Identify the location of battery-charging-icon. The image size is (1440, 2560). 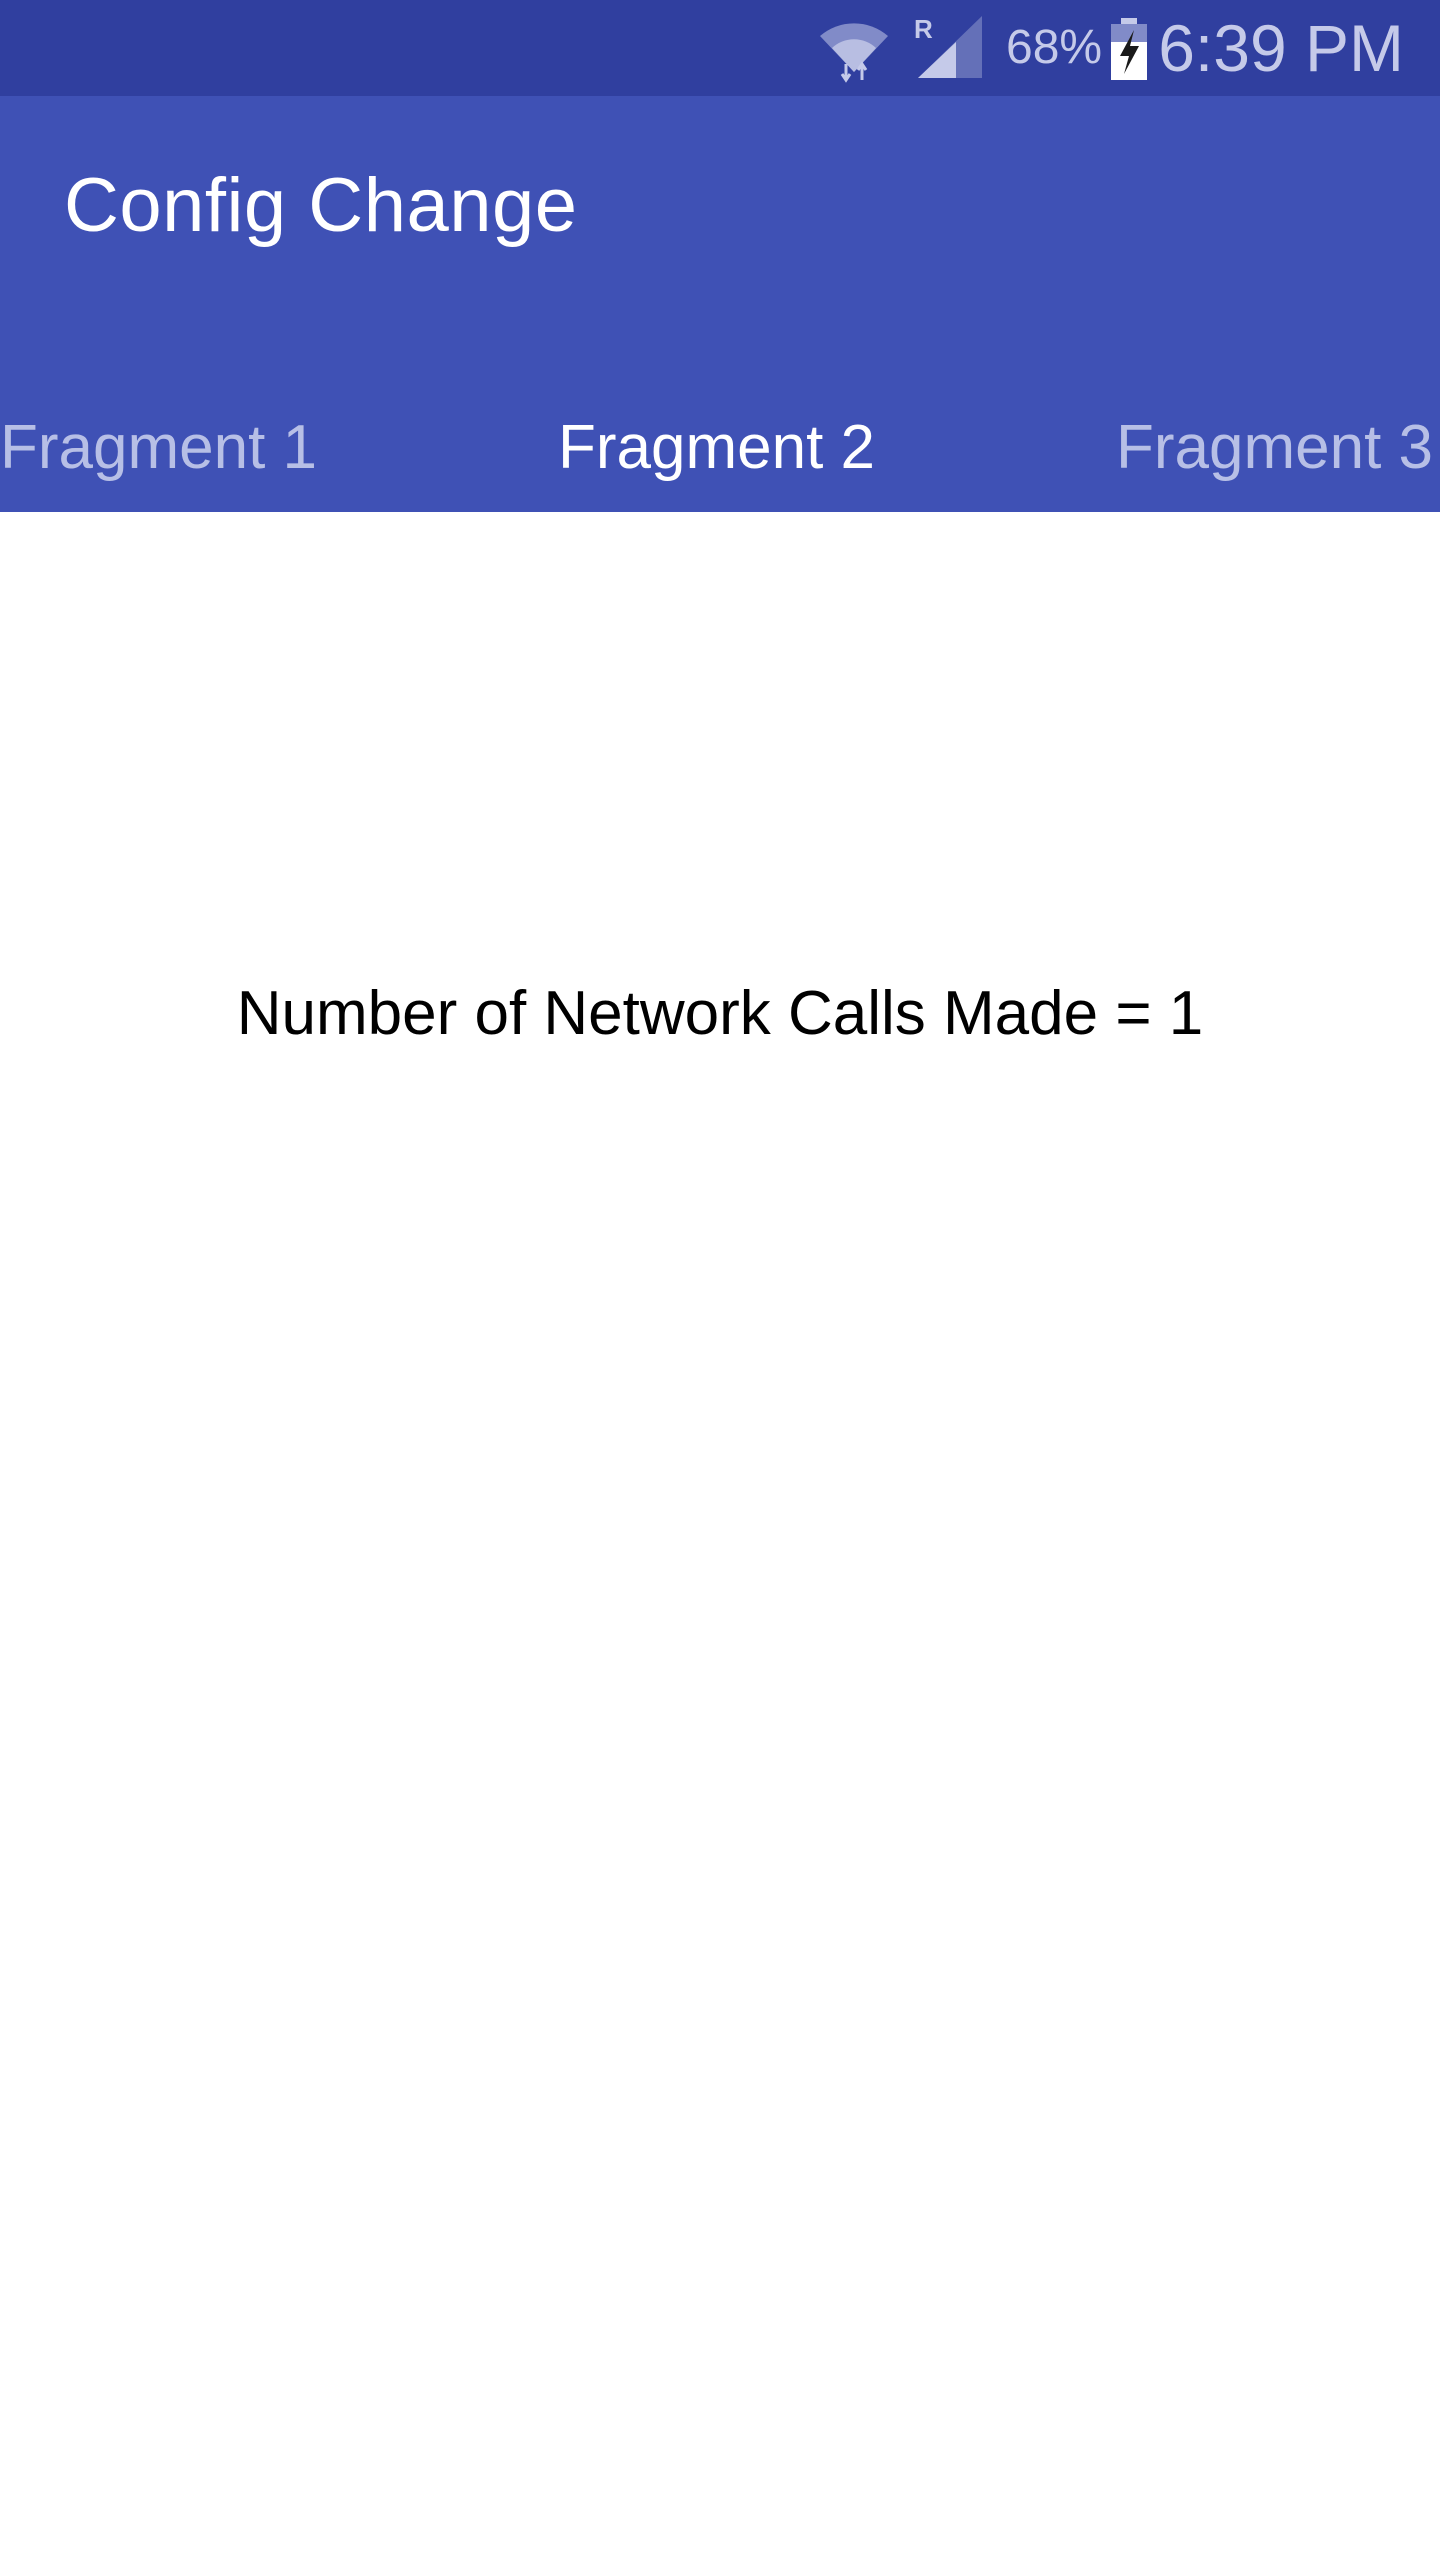
(1129, 49).